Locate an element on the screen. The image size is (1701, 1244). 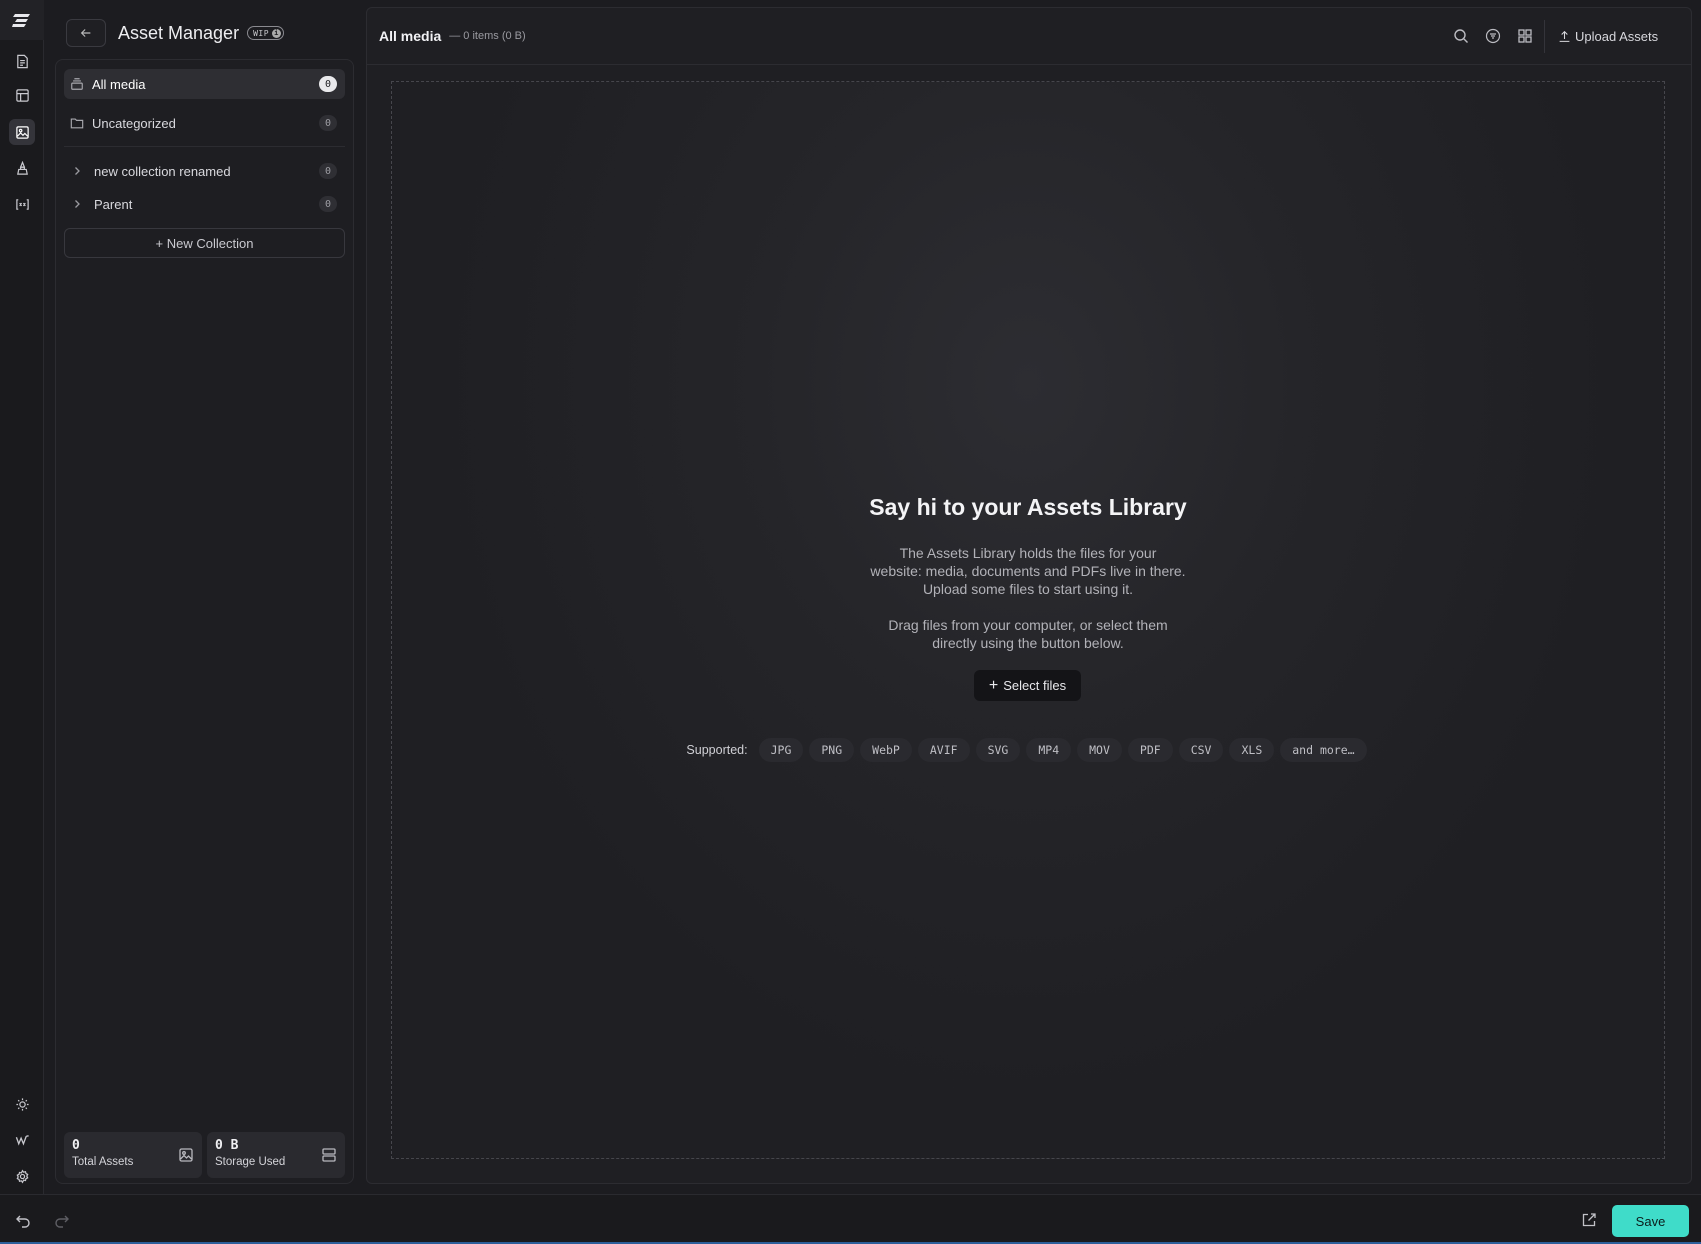
collection-label: Parent is located at coordinates (113, 204).